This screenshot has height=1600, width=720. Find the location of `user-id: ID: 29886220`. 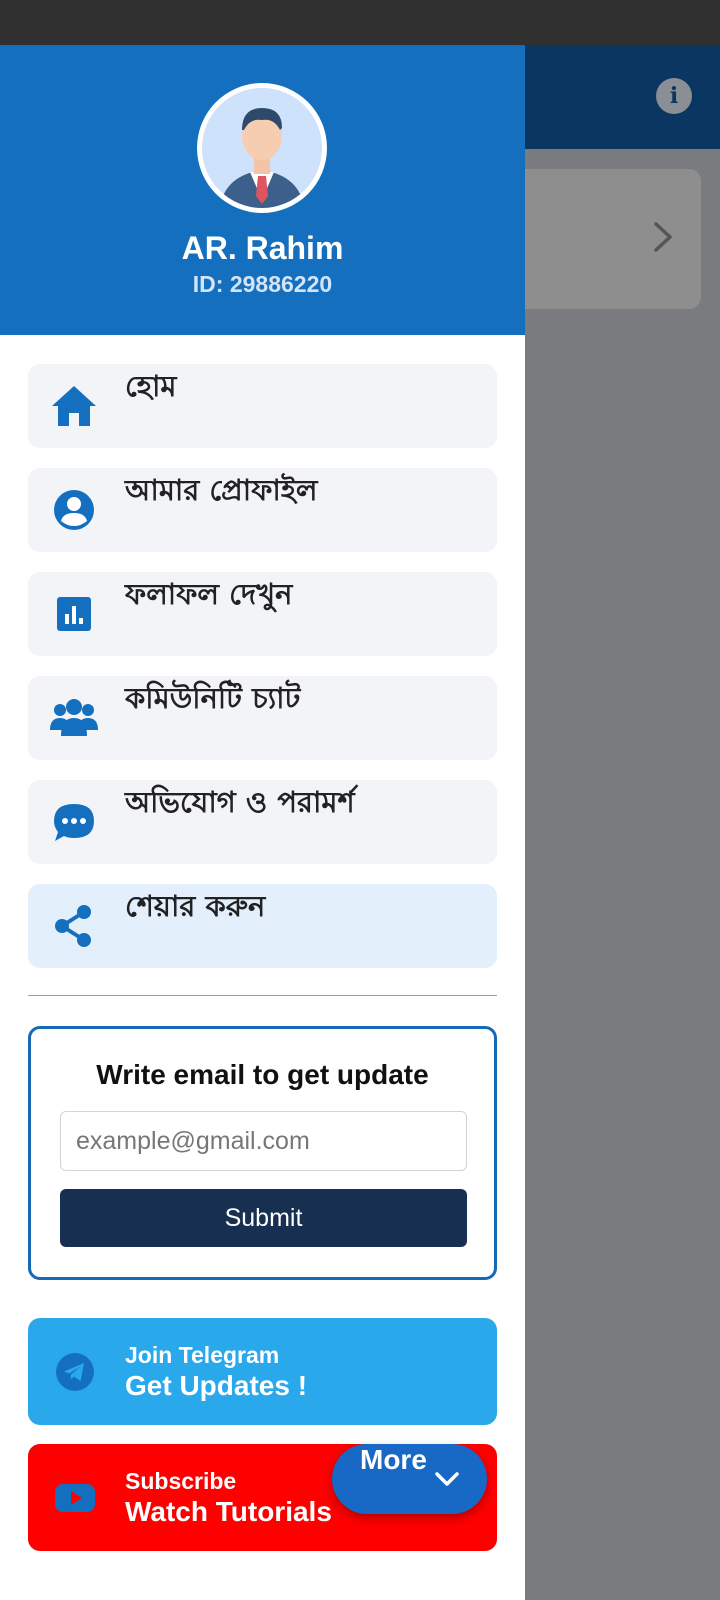

user-id: ID: 29886220 is located at coordinates (262, 284).